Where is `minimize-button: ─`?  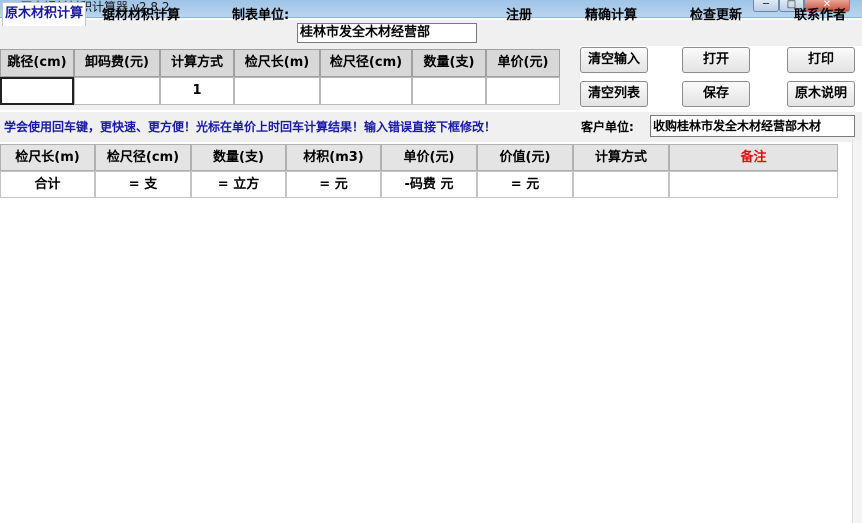 minimize-button: ─ is located at coordinates (766, 6).